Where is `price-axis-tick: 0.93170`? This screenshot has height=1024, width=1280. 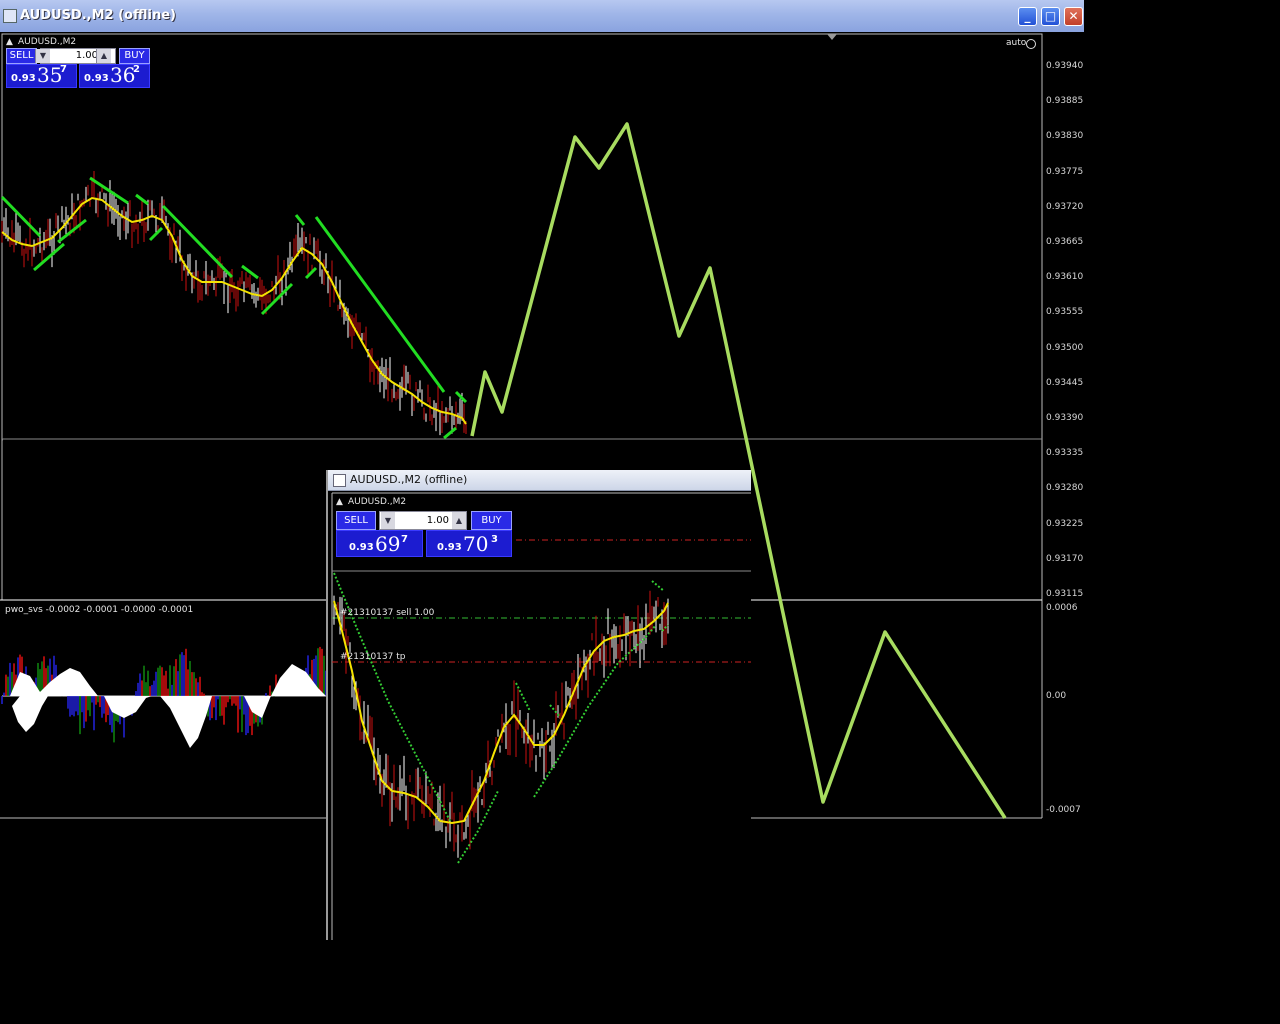 price-axis-tick: 0.93170 is located at coordinates (1065, 558).